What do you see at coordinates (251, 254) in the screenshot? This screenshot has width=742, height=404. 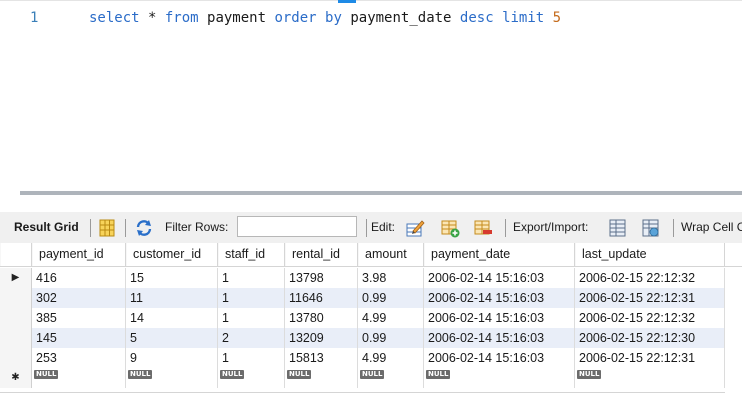 I see `column-header-staff-id: staff_id` at bounding box center [251, 254].